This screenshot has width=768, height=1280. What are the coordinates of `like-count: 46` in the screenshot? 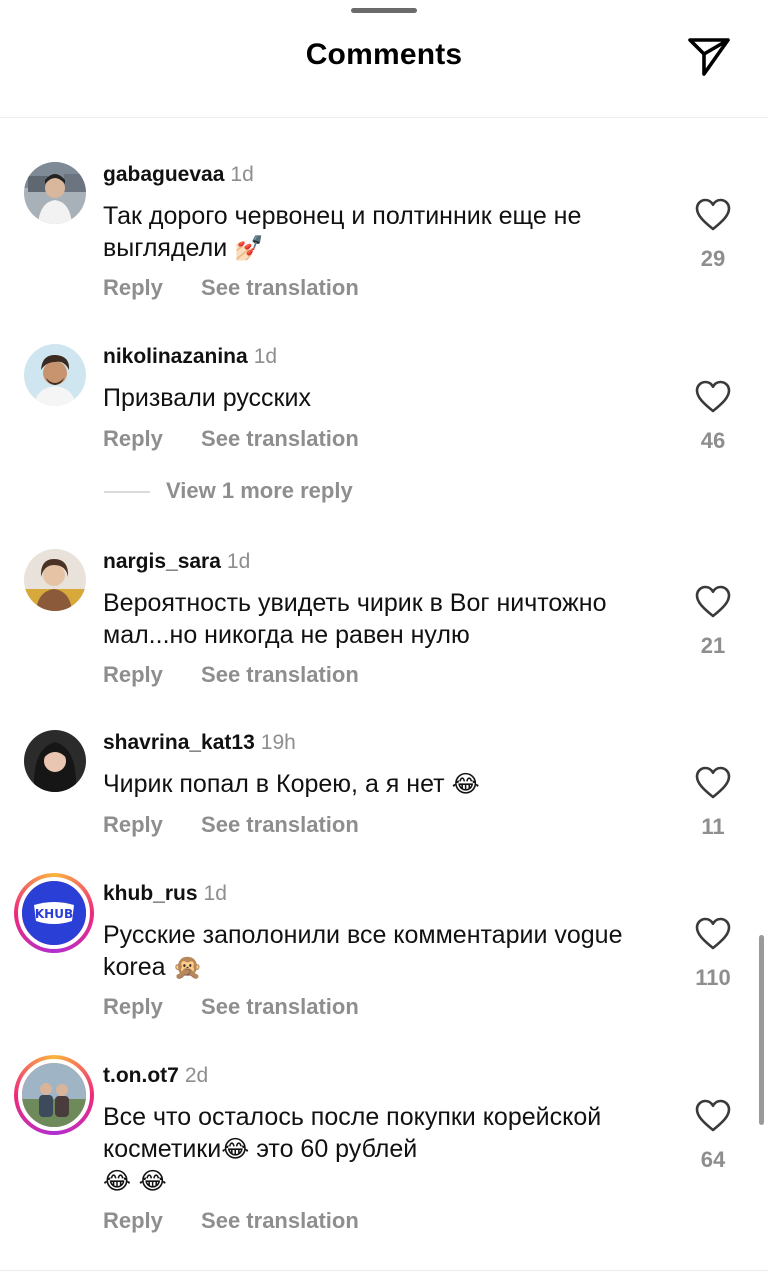 It's located at (713, 440).